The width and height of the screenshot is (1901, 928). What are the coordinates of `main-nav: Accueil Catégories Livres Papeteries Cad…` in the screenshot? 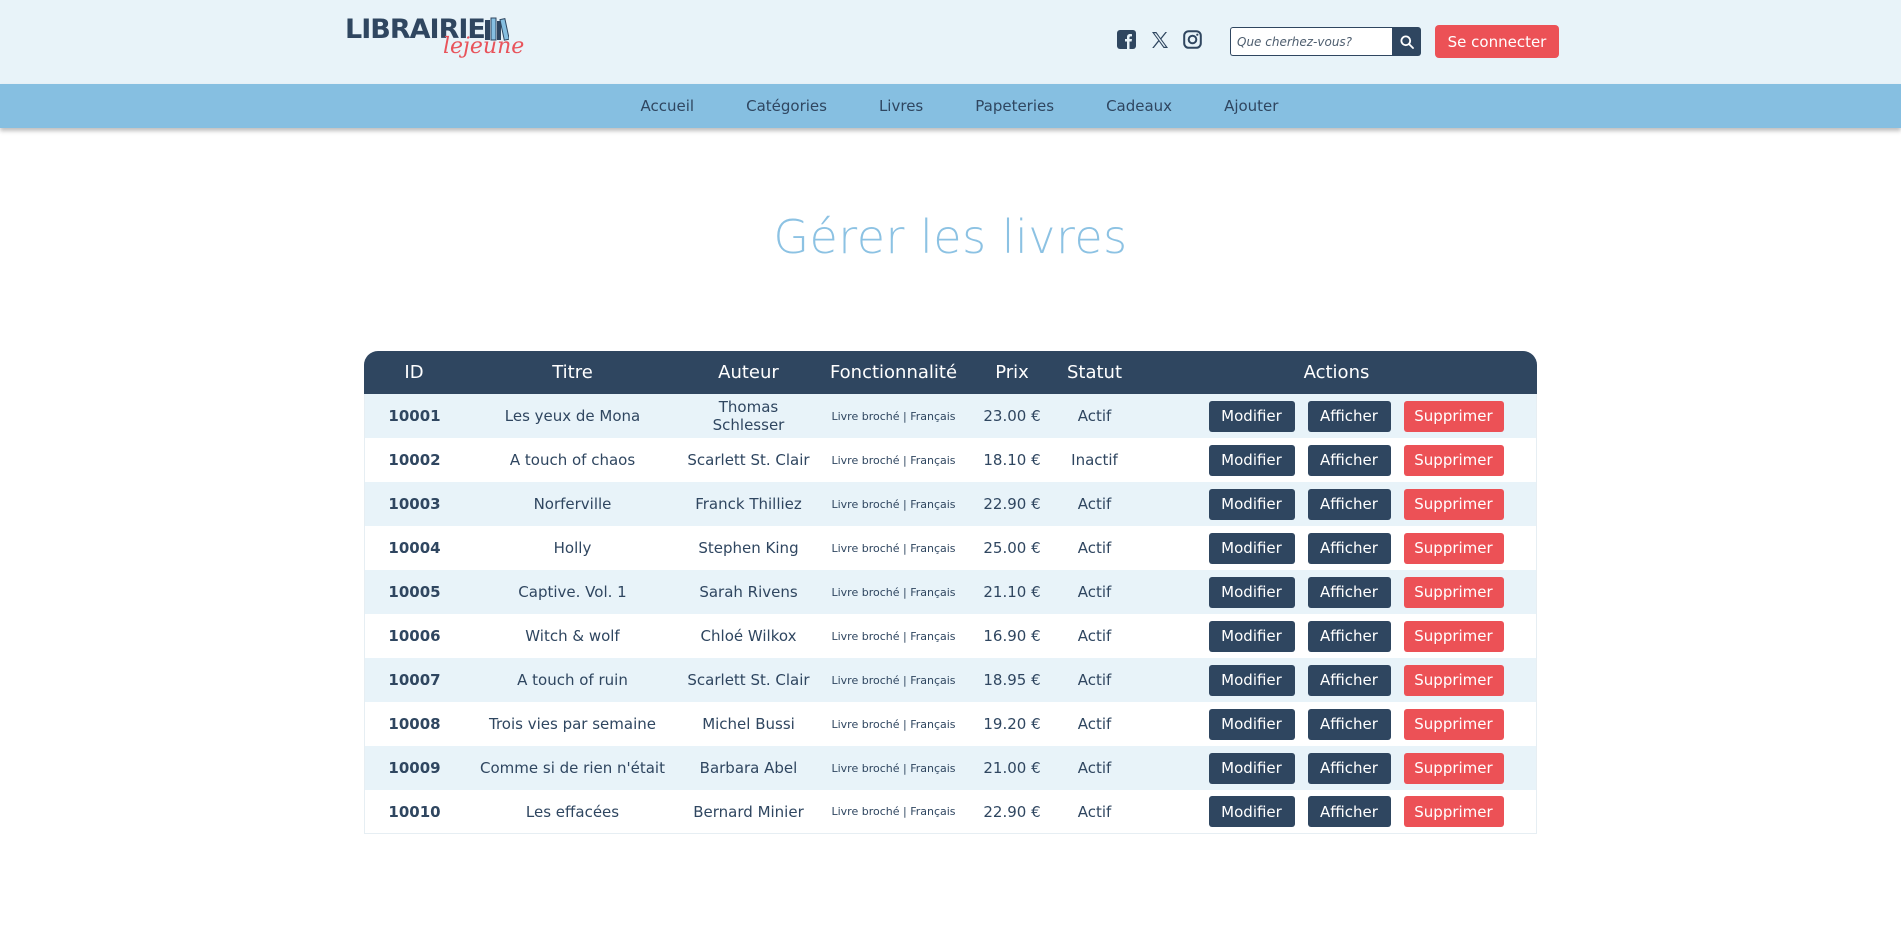 It's located at (950, 106).